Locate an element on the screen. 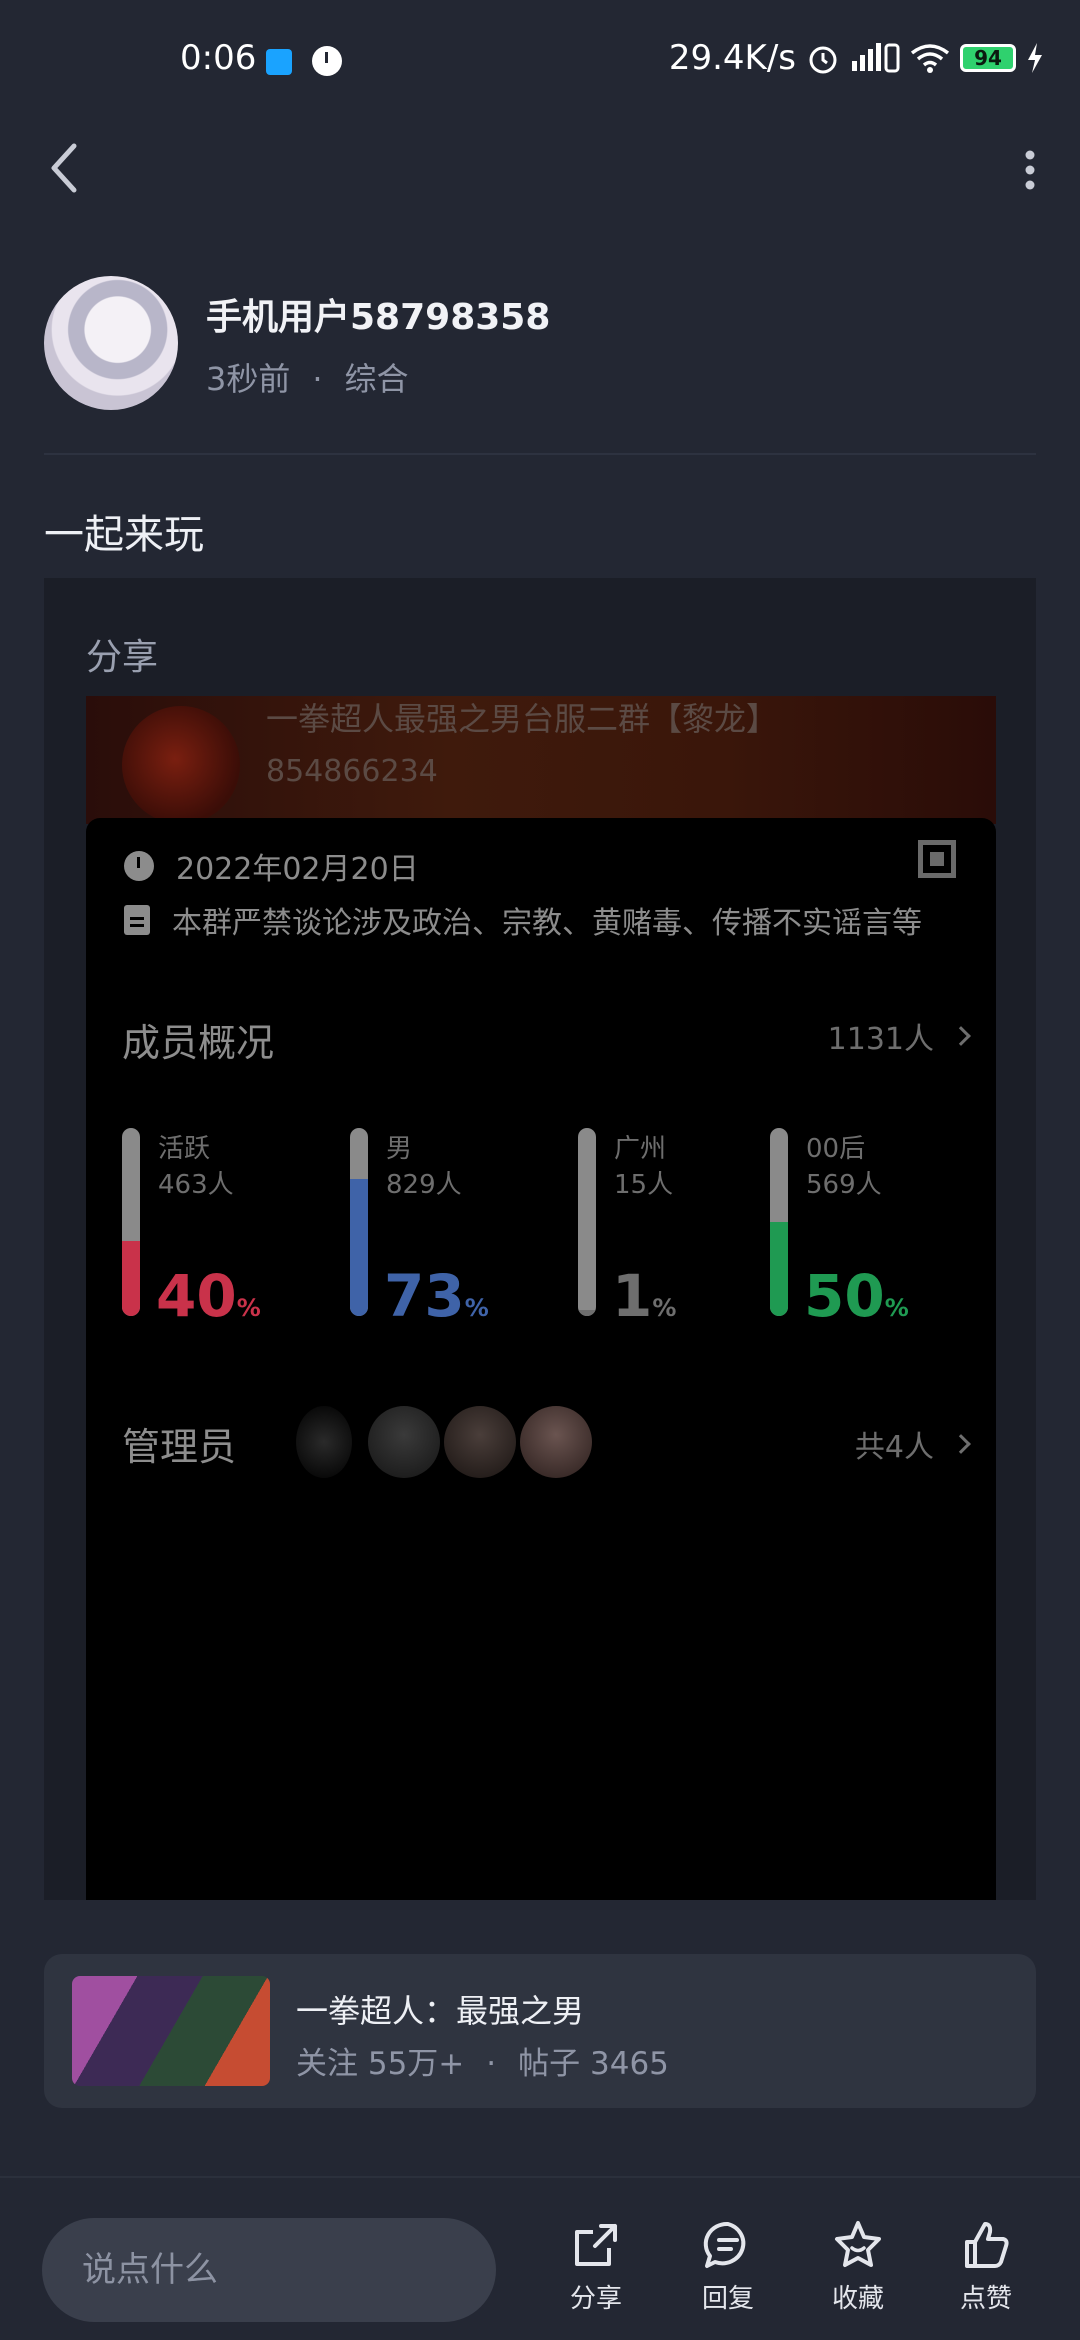  network-speed: 29.4K/s is located at coordinates (732, 58).